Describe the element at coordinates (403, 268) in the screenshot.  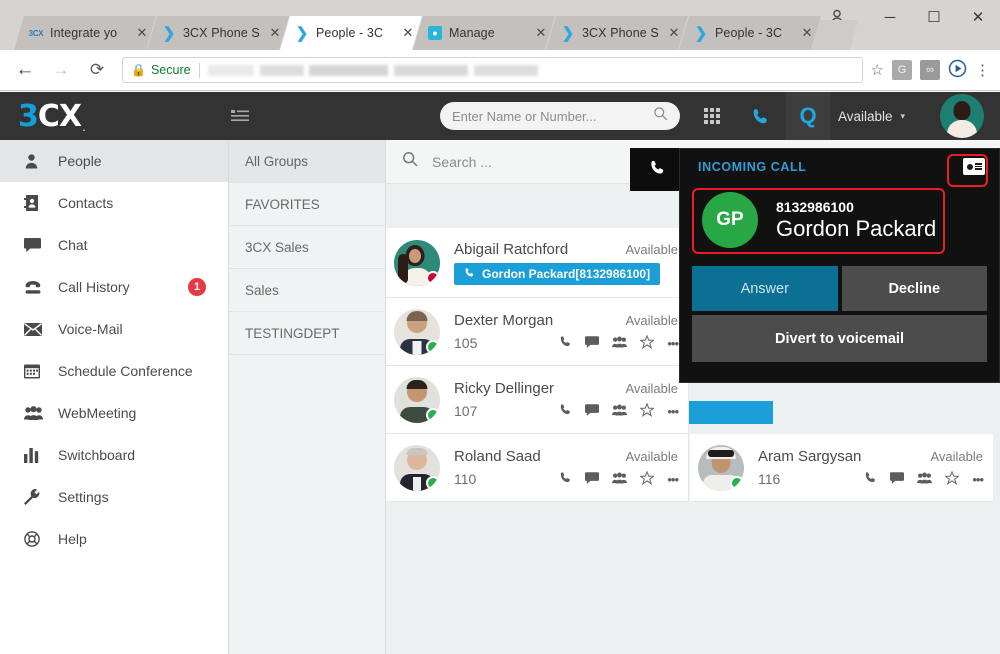
I see `avatar-hair-left` at that location.